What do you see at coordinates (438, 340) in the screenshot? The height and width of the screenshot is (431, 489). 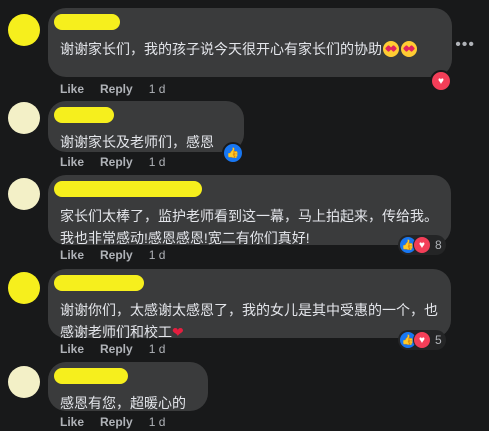 I see `reaction-count: 5` at bounding box center [438, 340].